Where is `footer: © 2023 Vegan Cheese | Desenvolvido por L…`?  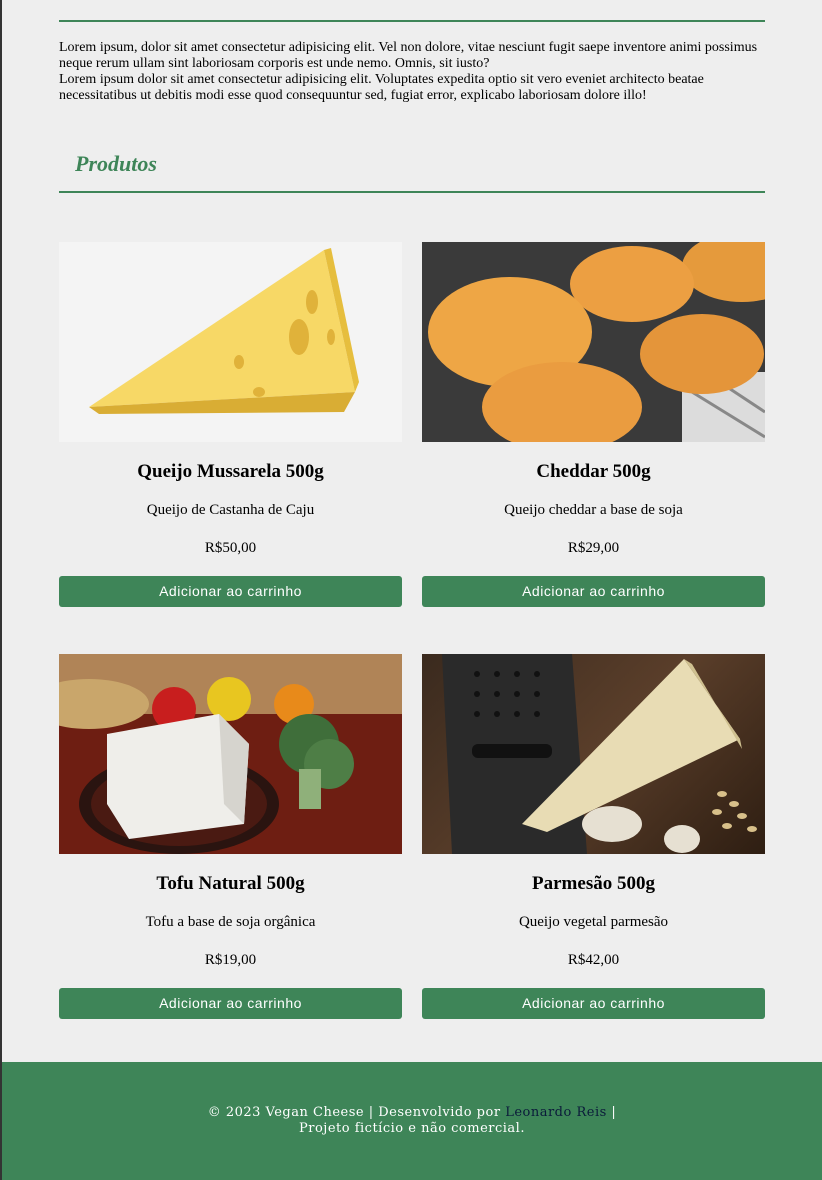
footer: © 2023 Vegan Cheese | Desenvolvido por L… is located at coordinates (412, 1121).